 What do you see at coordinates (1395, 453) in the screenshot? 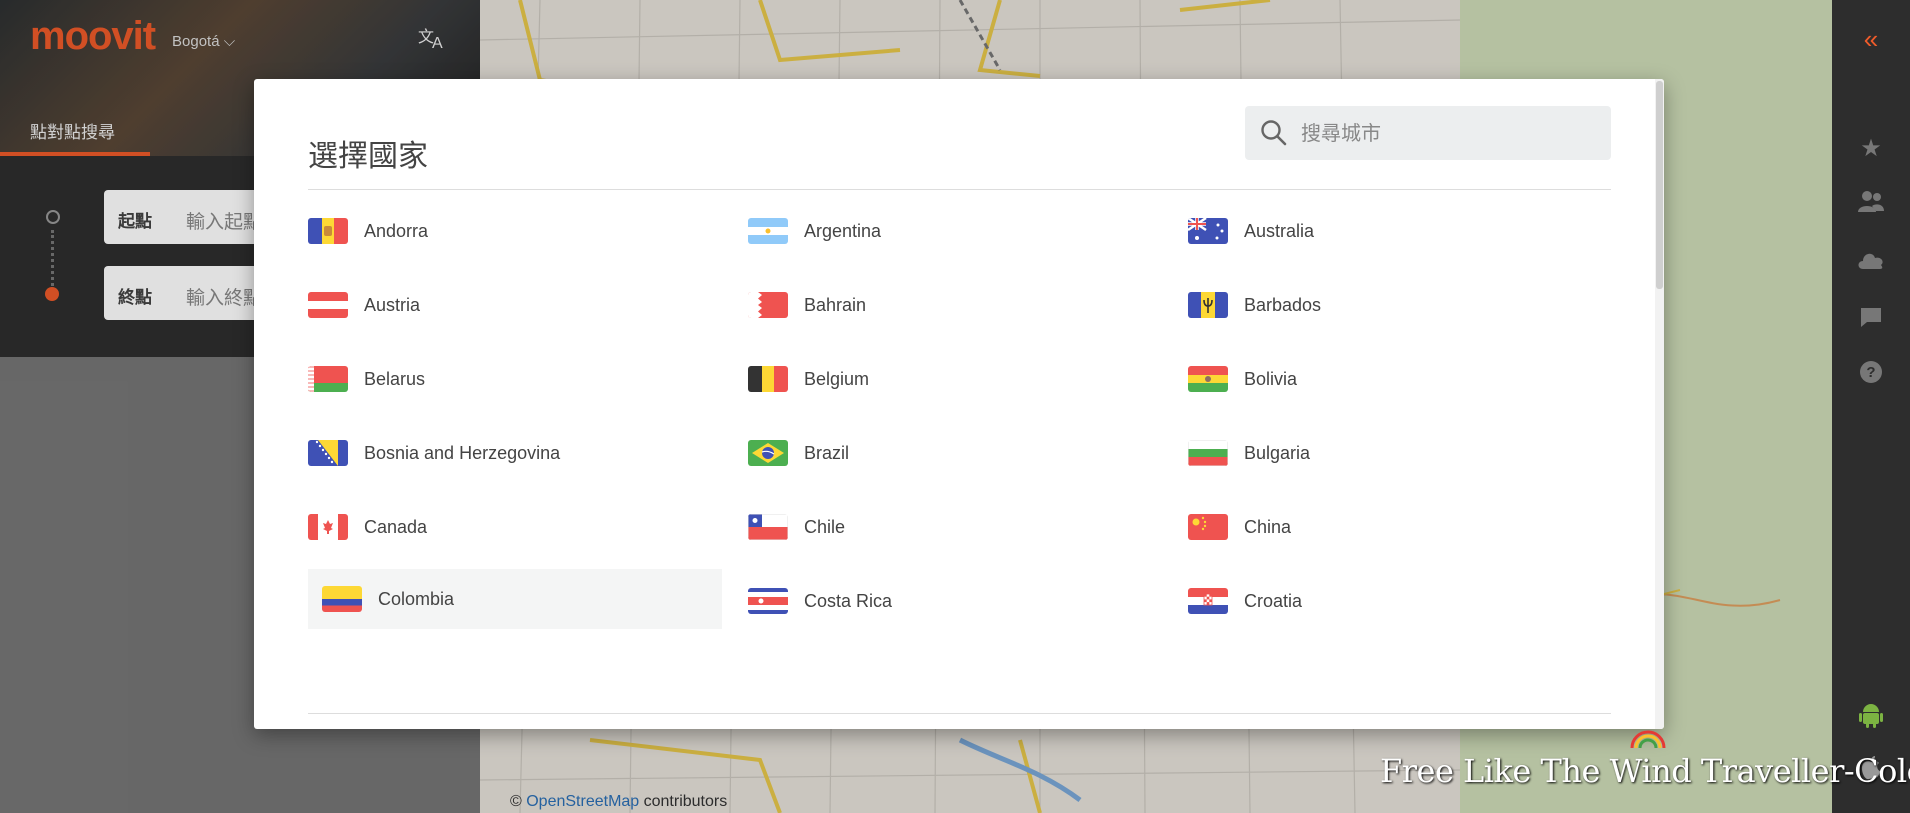
I see `country-item-bulgaria: Bulgaria` at bounding box center [1395, 453].